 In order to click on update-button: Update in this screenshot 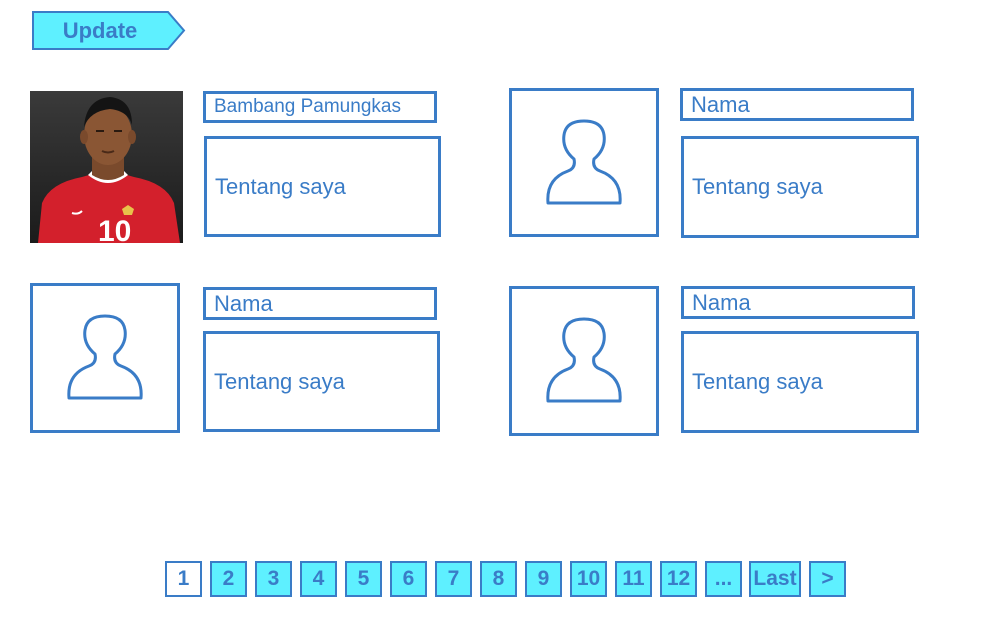, I will do `click(109, 30)`.